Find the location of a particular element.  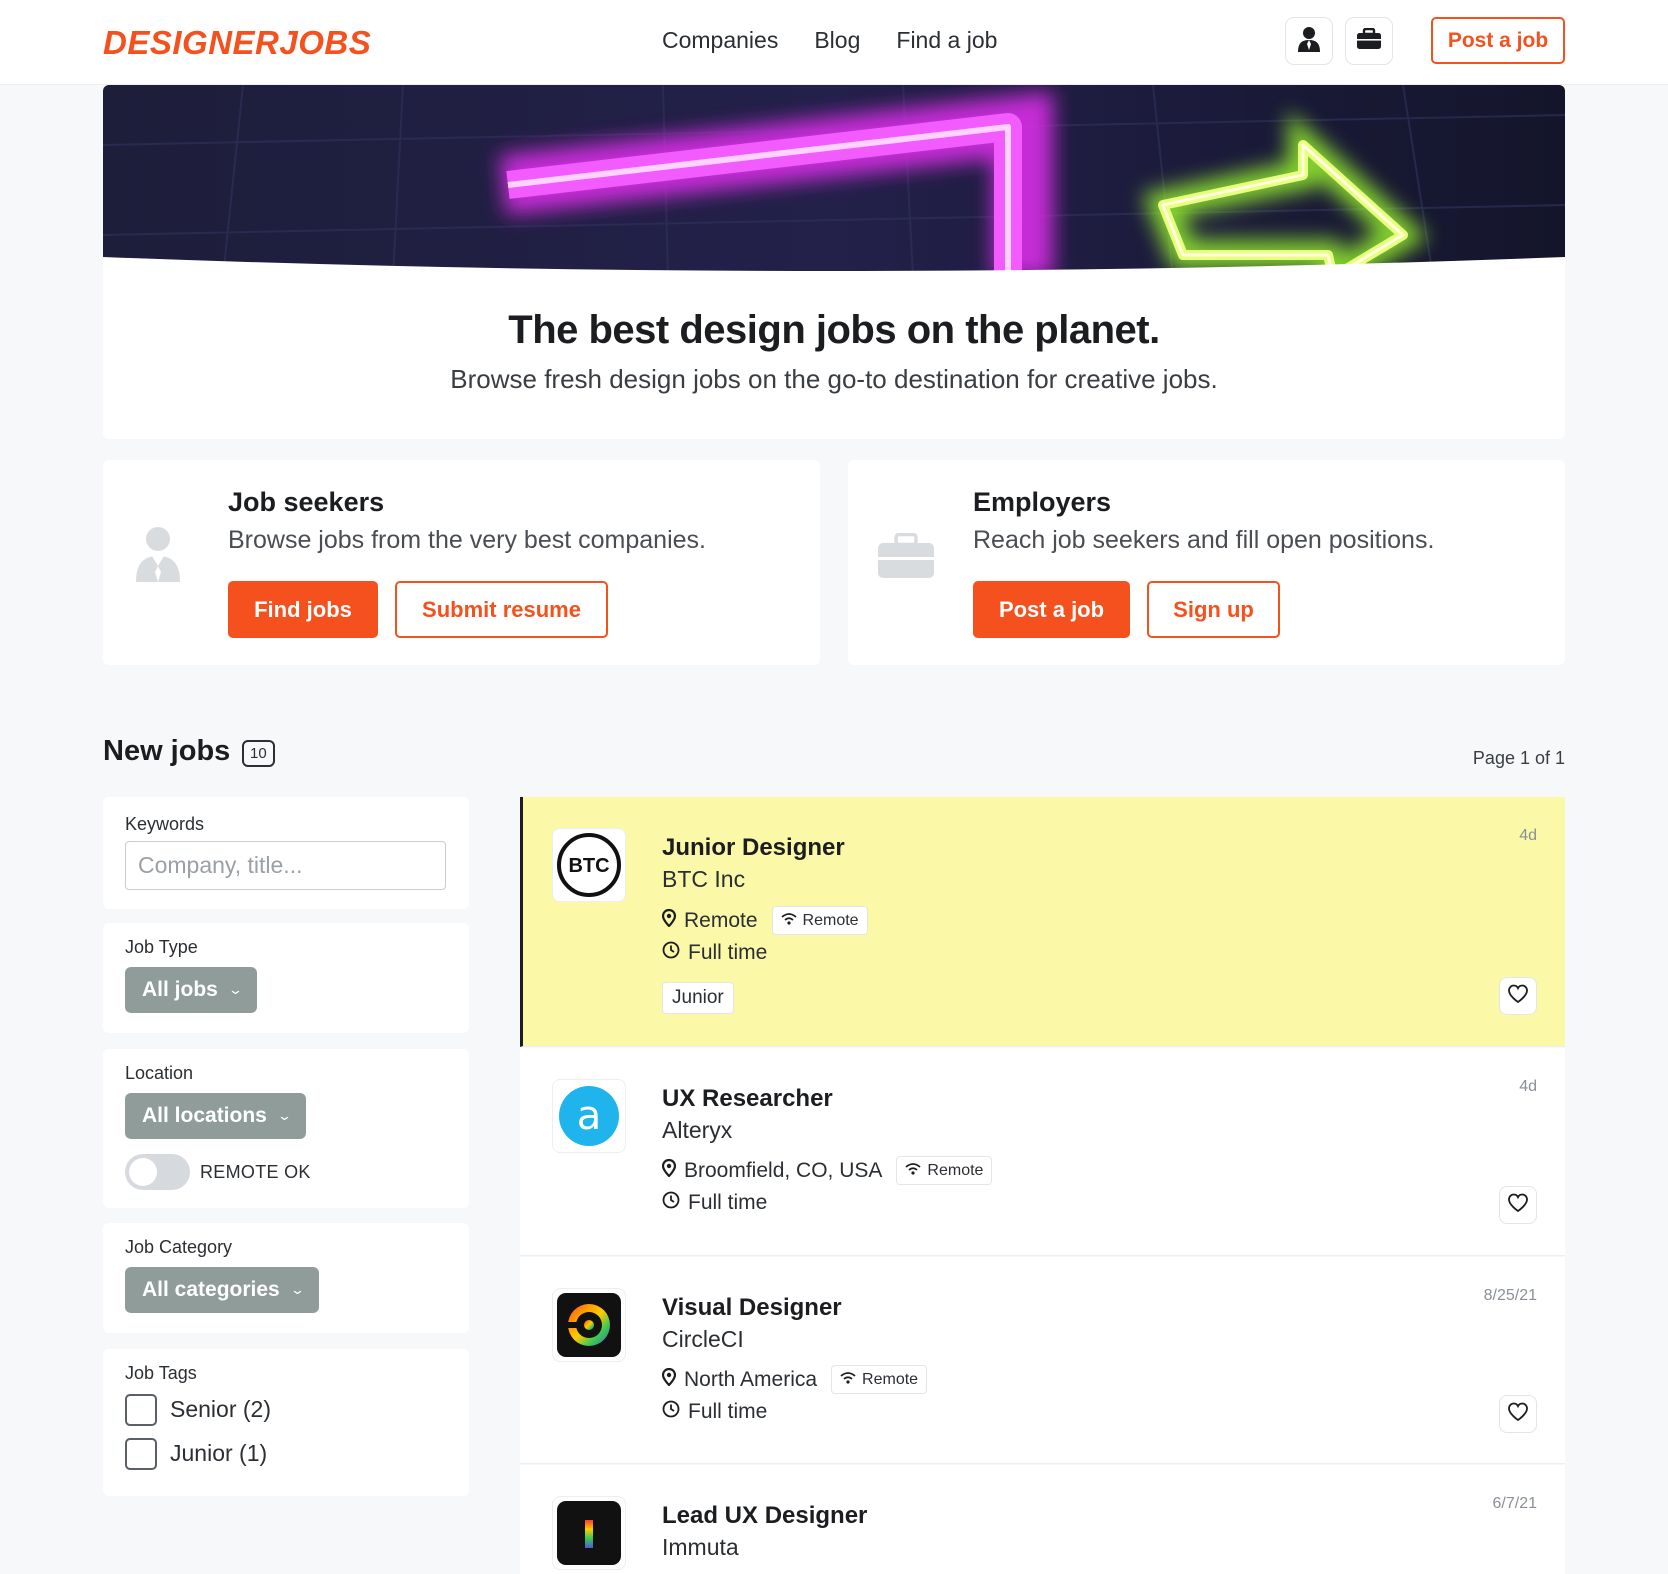

job-type-label: Job Type is located at coordinates (161, 947).